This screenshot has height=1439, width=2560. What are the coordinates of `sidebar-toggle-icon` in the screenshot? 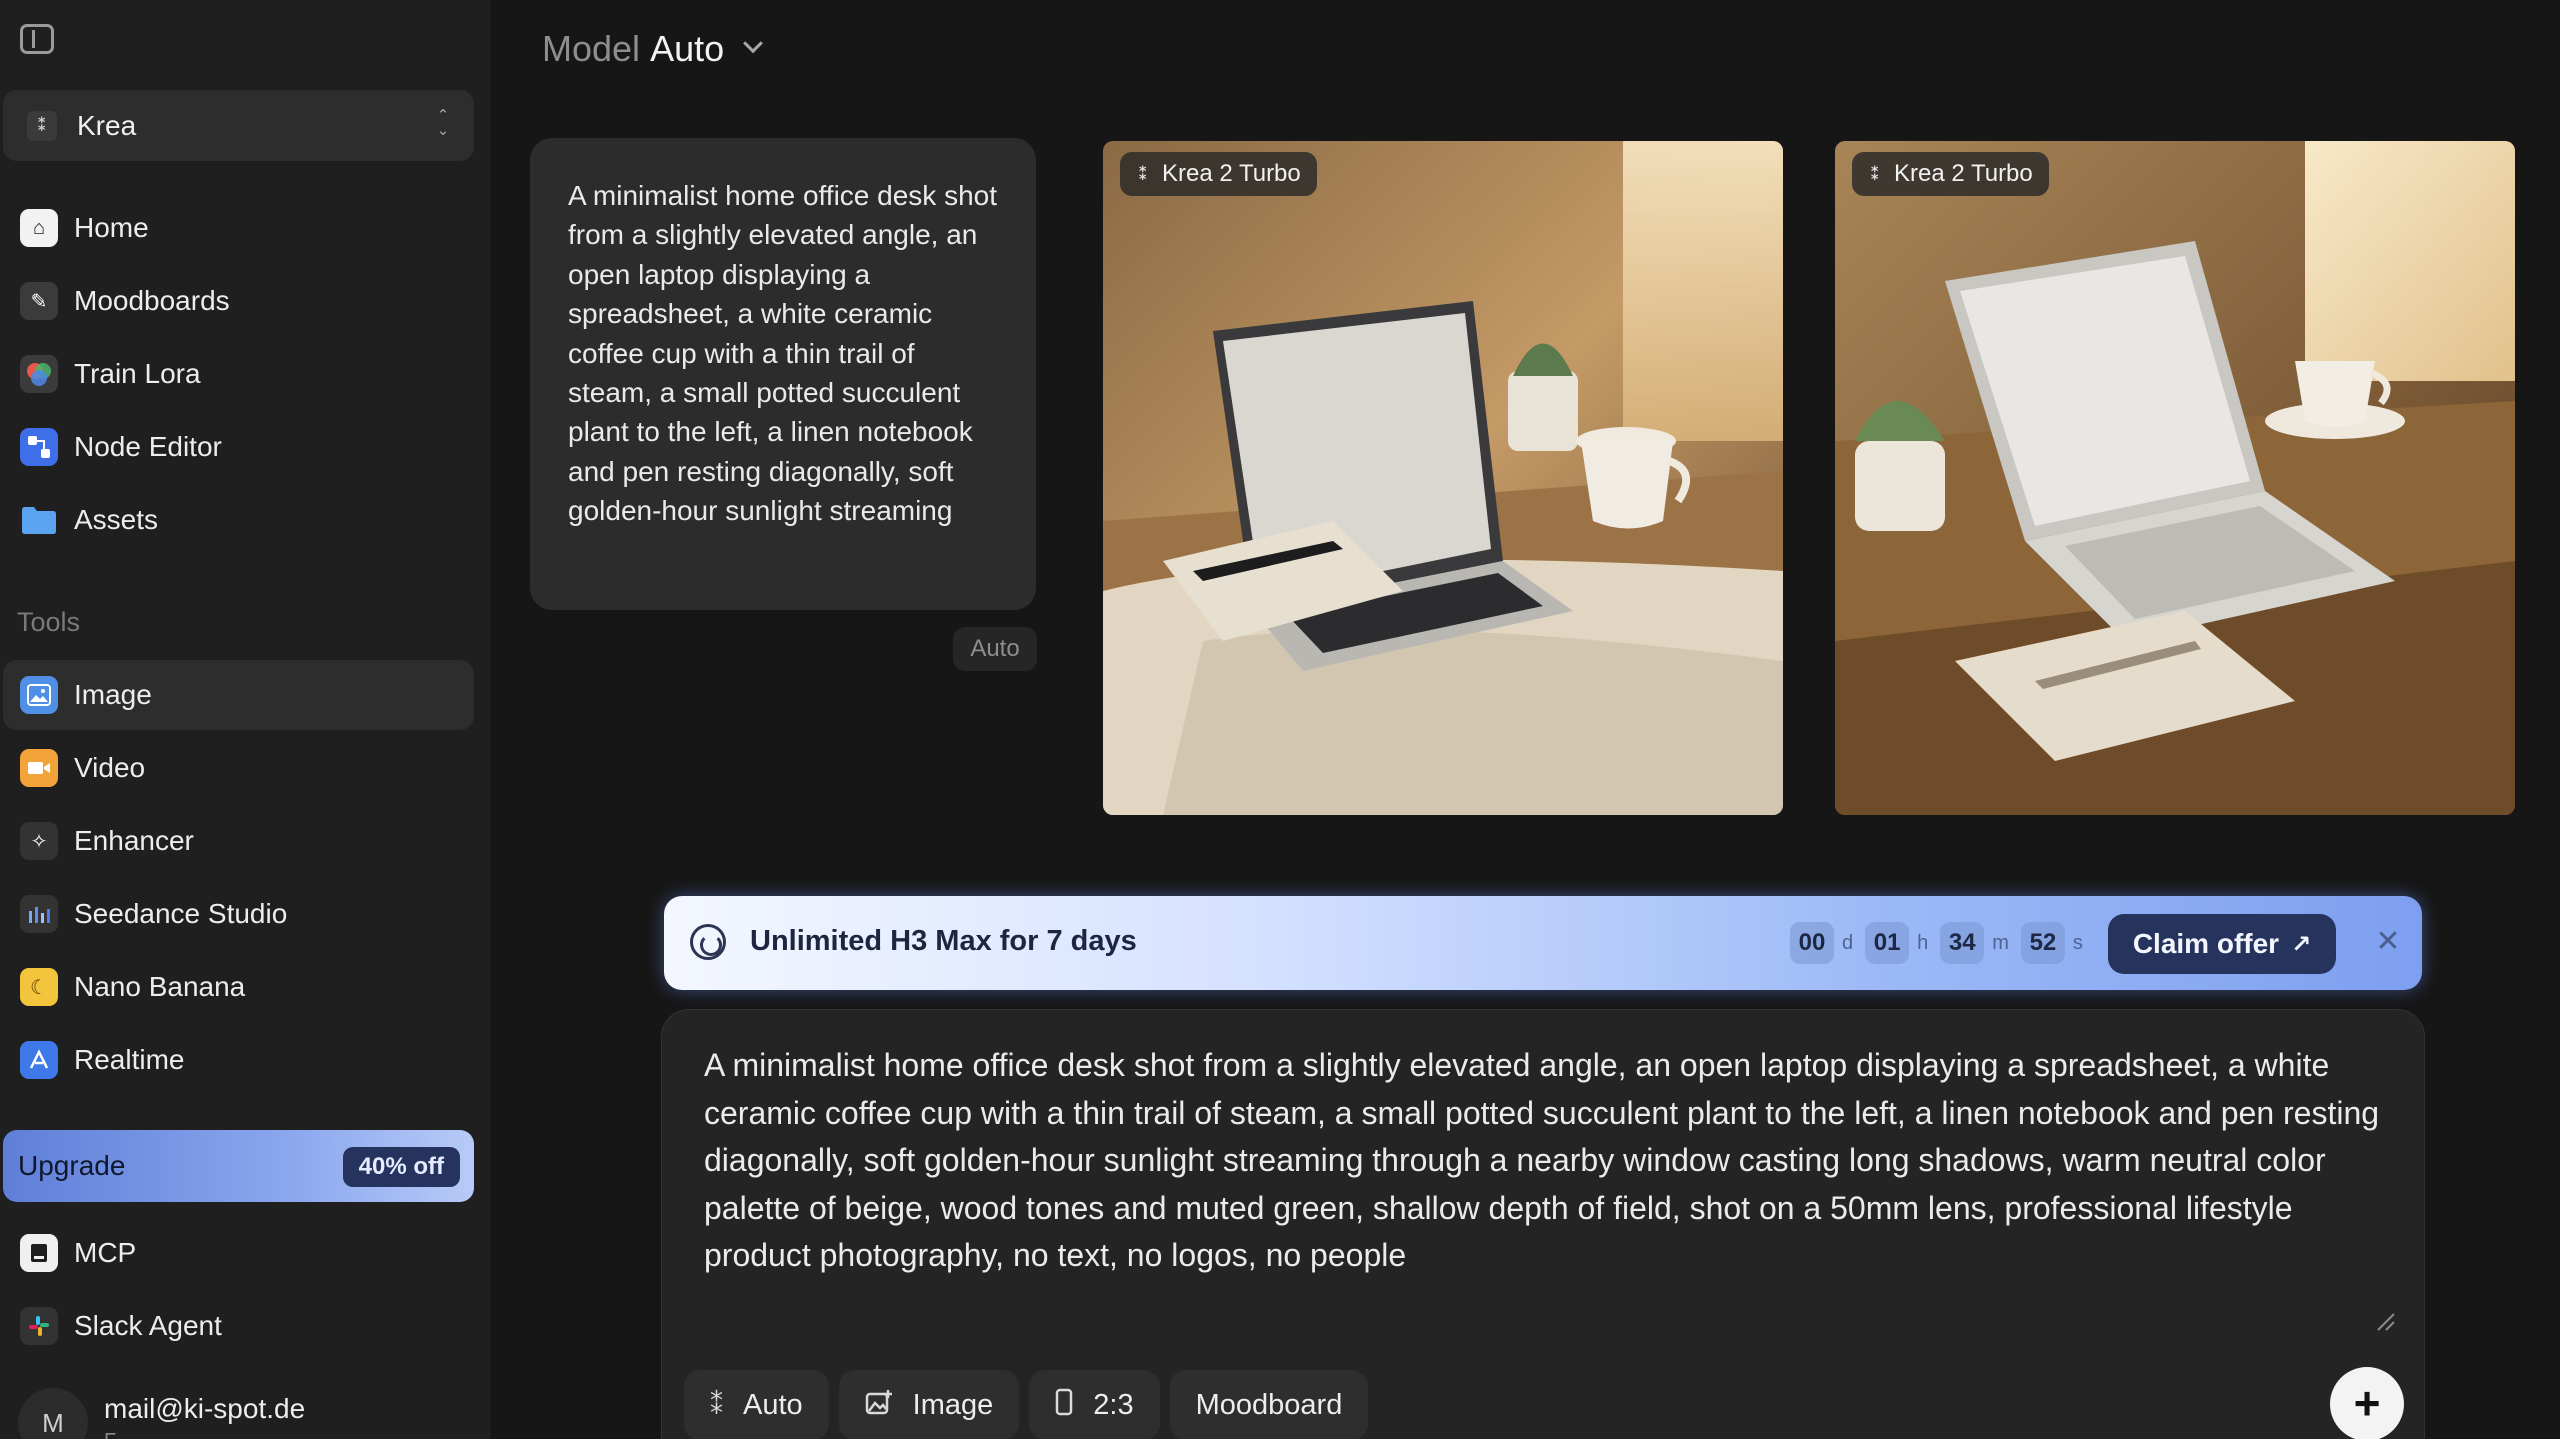 It's located at (37, 39).